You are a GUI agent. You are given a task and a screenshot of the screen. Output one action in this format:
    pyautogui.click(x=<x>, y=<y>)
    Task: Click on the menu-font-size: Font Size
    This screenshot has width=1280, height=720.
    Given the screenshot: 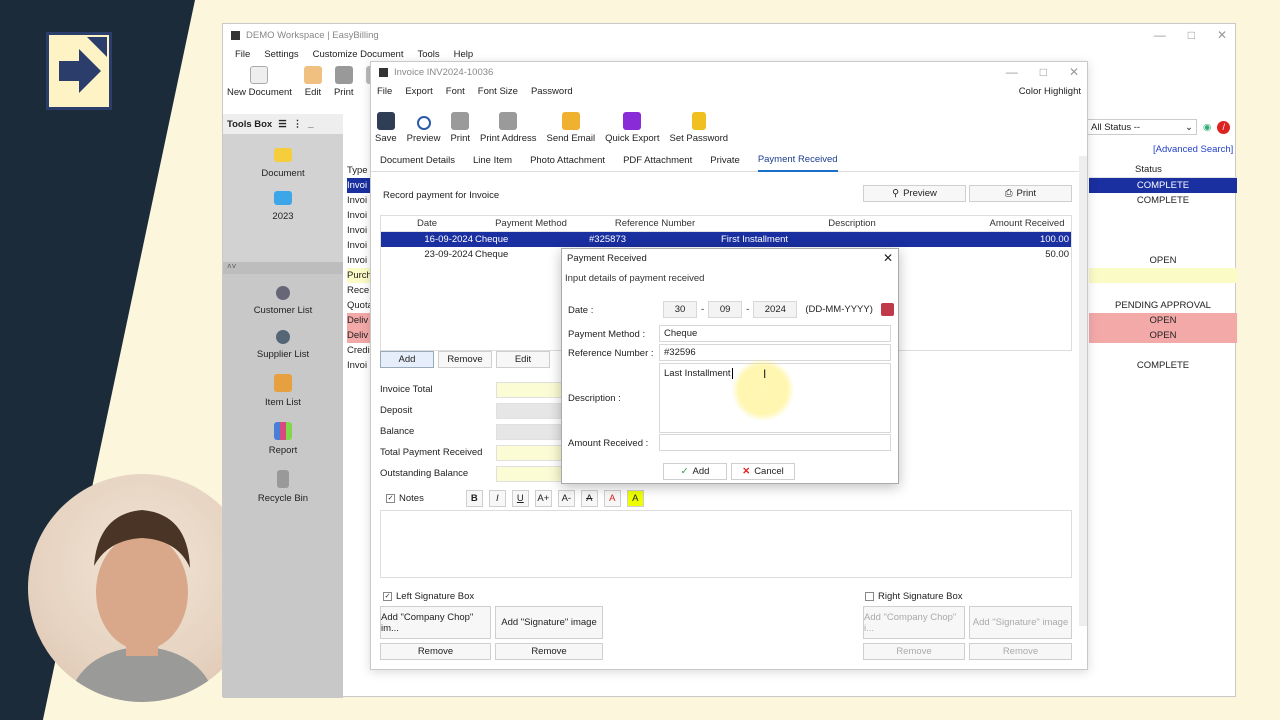 What is the action you would take?
    pyautogui.click(x=498, y=91)
    